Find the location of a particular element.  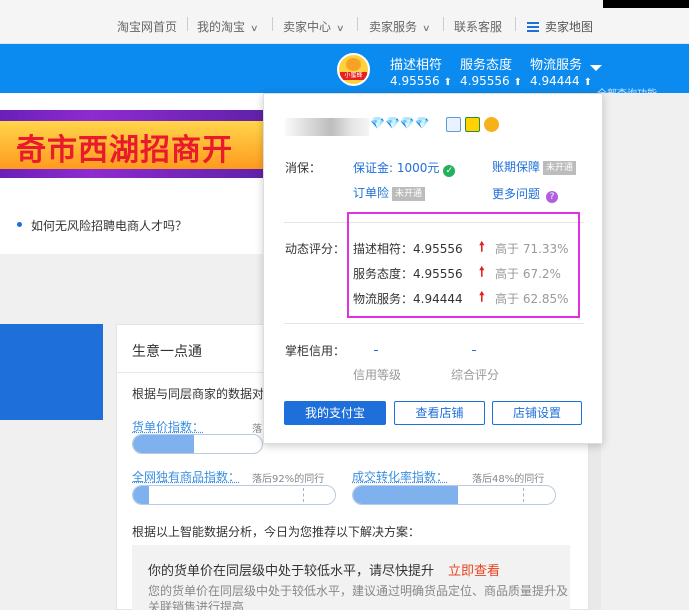

my-alipay-button: 我的支付宝 is located at coordinates (335, 413).